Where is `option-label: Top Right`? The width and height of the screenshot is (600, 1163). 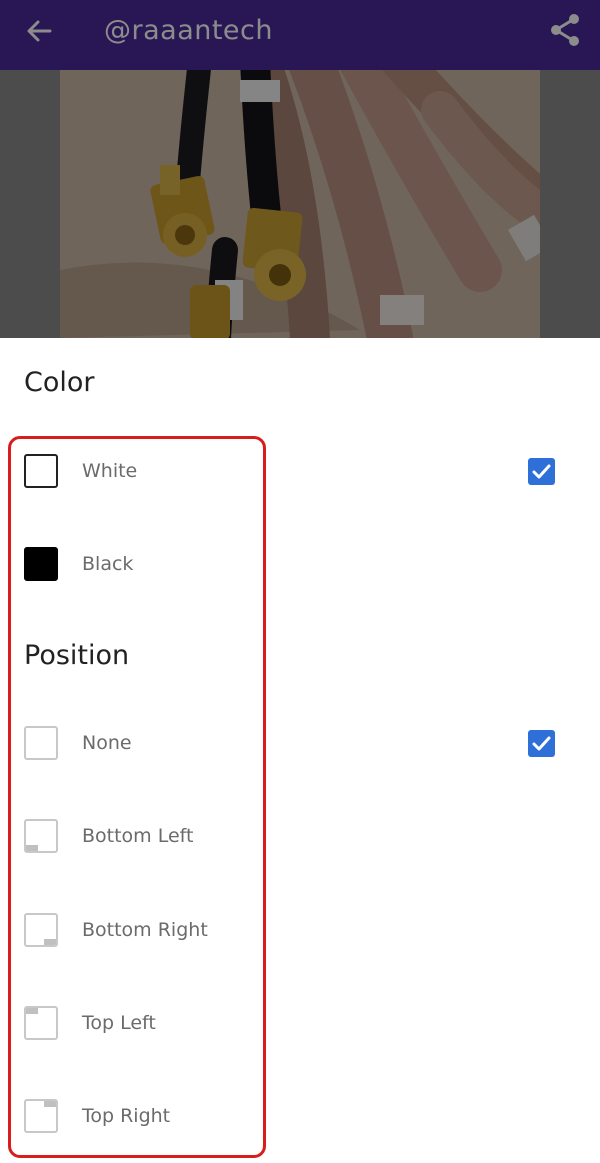 option-label: Top Right is located at coordinates (126, 1116).